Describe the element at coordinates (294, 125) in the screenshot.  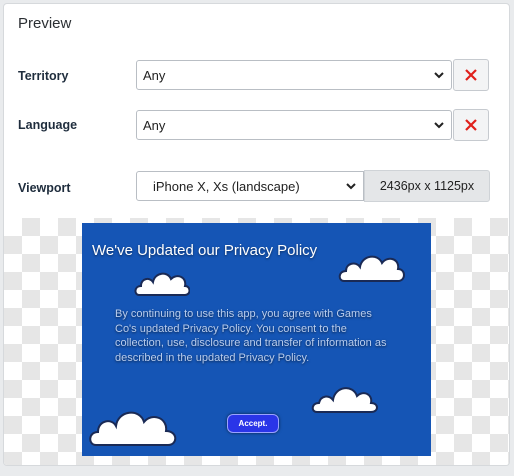
I see `language-select: Any` at that location.